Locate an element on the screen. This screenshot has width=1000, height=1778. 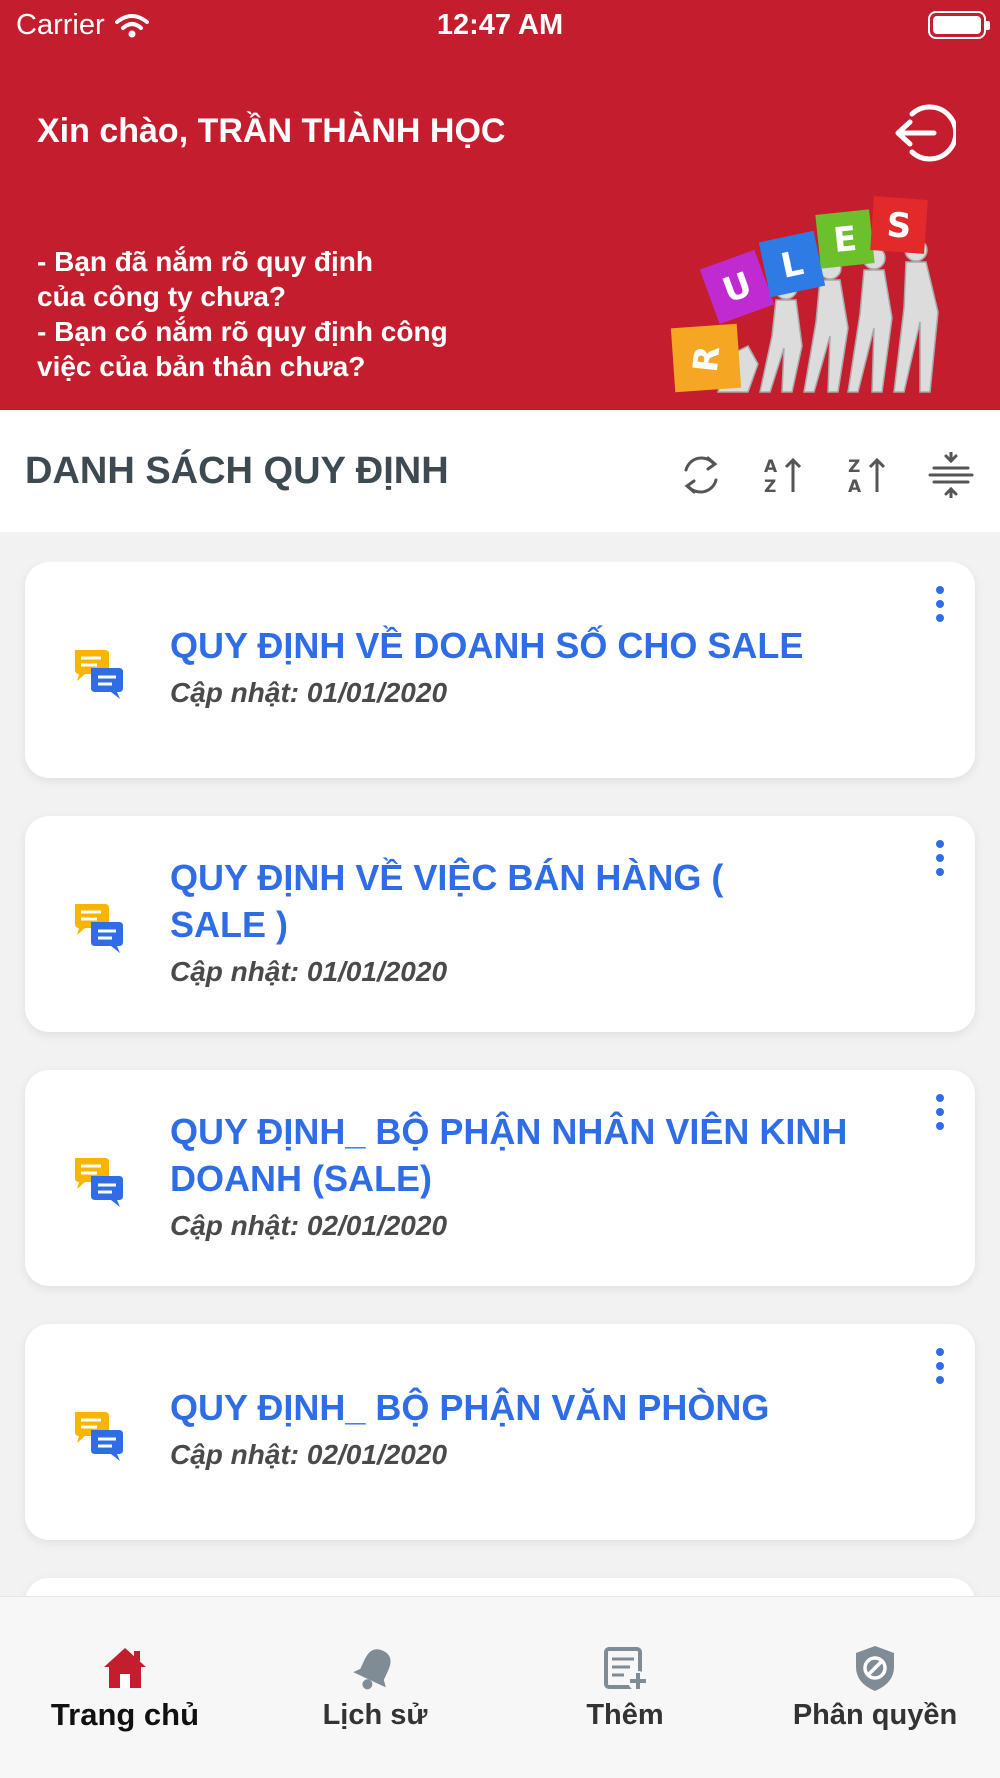
filter-button is located at coordinates (951, 475).